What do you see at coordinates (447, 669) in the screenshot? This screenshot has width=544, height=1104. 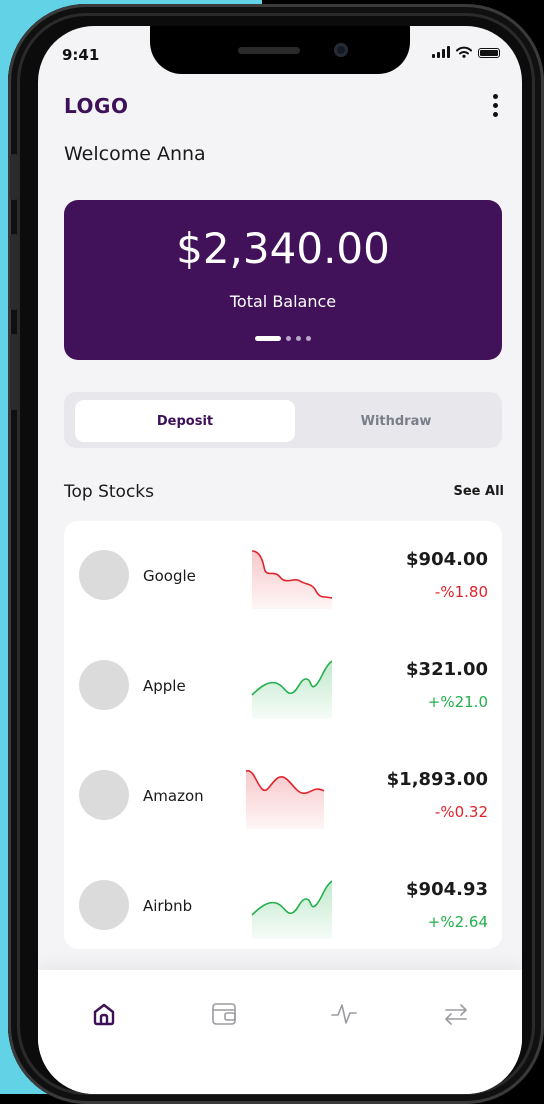 I see `stock-price: $321.00` at bounding box center [447, 669].